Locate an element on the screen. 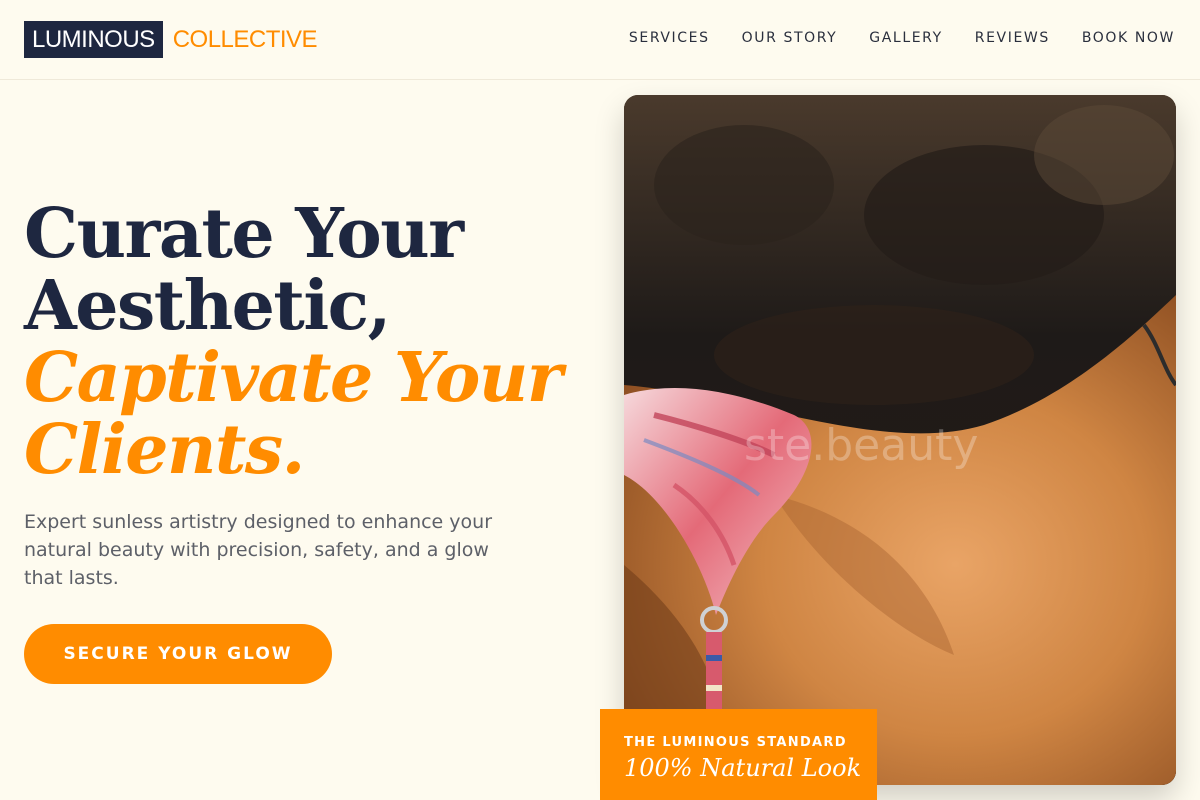 This screenshot has width=1200, height=800. headline-accent-line-1: Captivate Your is located at coordinates (293, 378).